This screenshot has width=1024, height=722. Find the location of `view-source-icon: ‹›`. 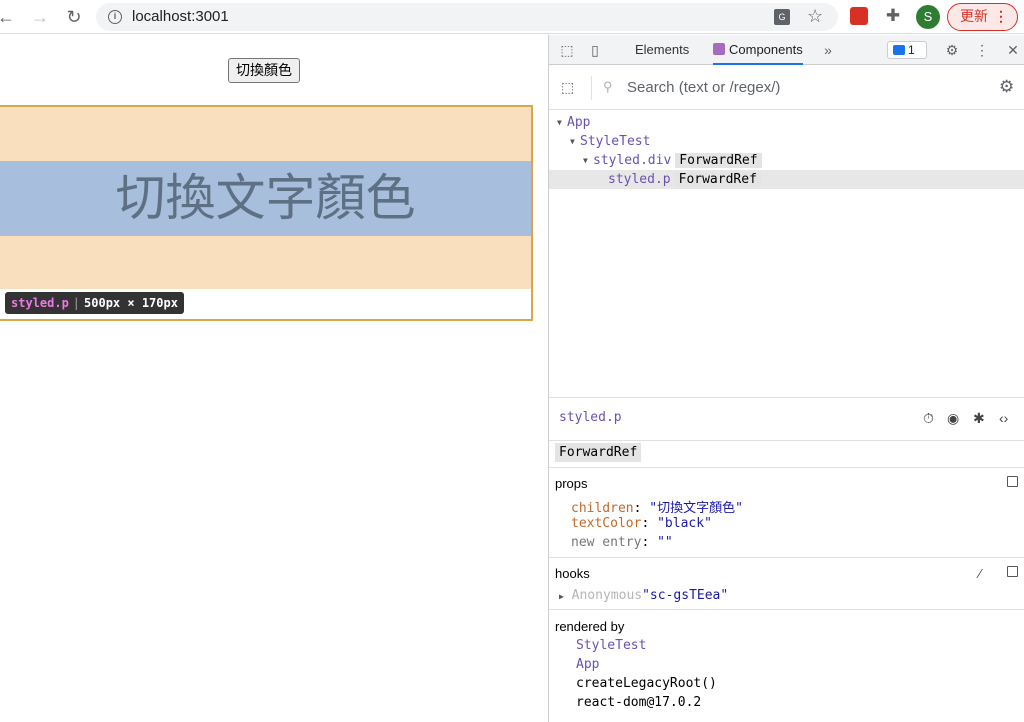

view-source-icon: ‹› is located at coordinates (1003, 418).